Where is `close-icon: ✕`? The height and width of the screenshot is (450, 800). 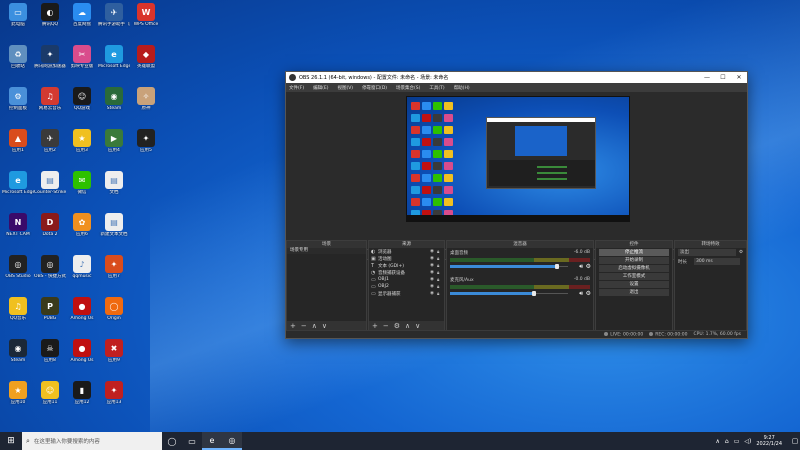
close-icon: ✕ is located at coordinates (739, 77).